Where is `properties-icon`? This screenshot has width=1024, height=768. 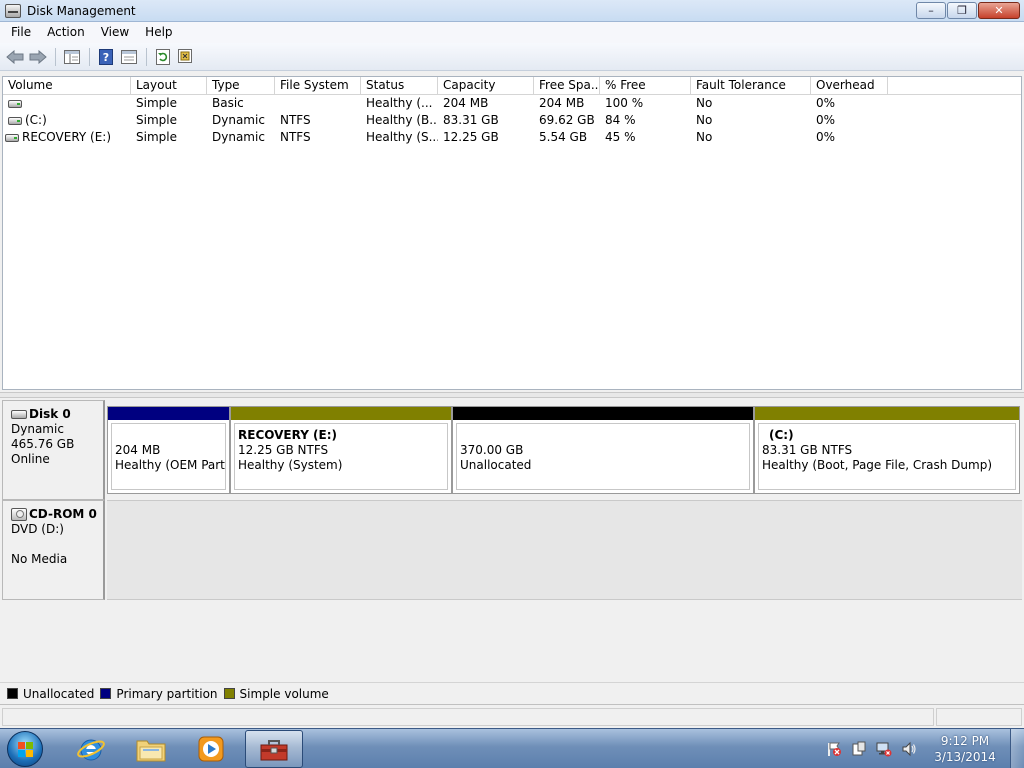
properties-icon is located at coordinates (129, 56).